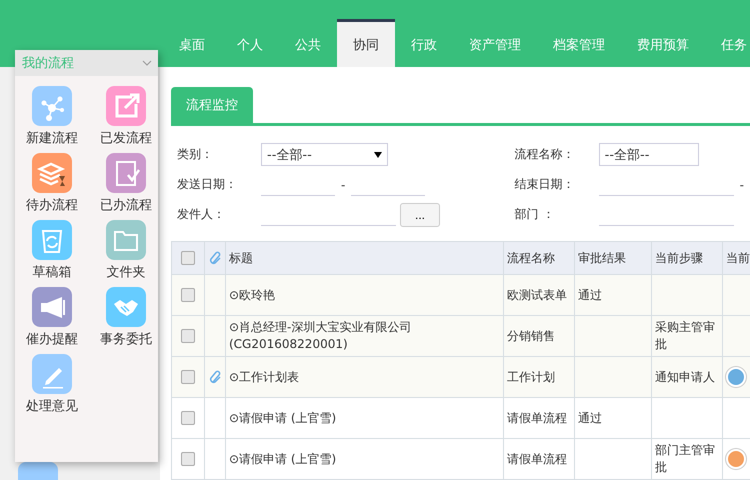 The height and width of the screenshot is (480, 750). Describe the element at coordinates (535, 214) in the screenshot. I see `filter-label: 部门 ：` at that location.